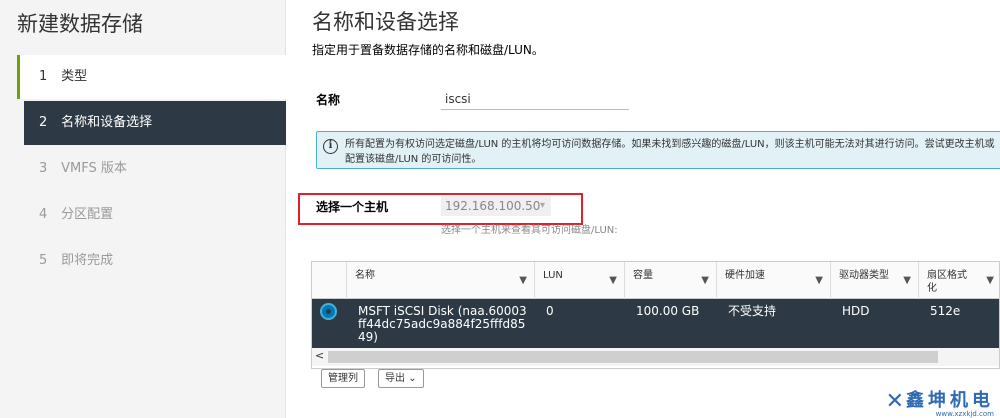 The image size is (1000, 418). I want to click on host-select: 192.168.100.50 ▾, so click(496, 206).